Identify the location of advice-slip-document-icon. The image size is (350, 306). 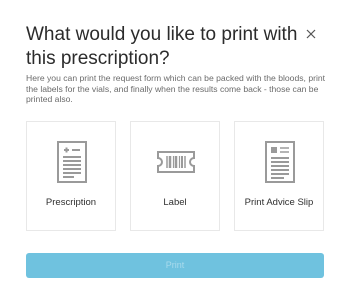
(280, 162).